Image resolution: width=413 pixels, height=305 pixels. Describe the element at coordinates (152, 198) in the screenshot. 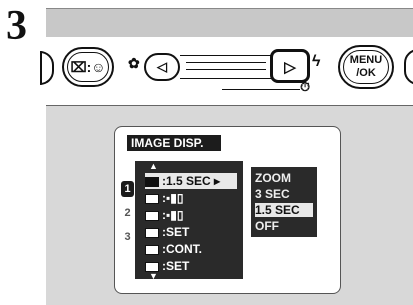

I see `quality-icon` at that location.